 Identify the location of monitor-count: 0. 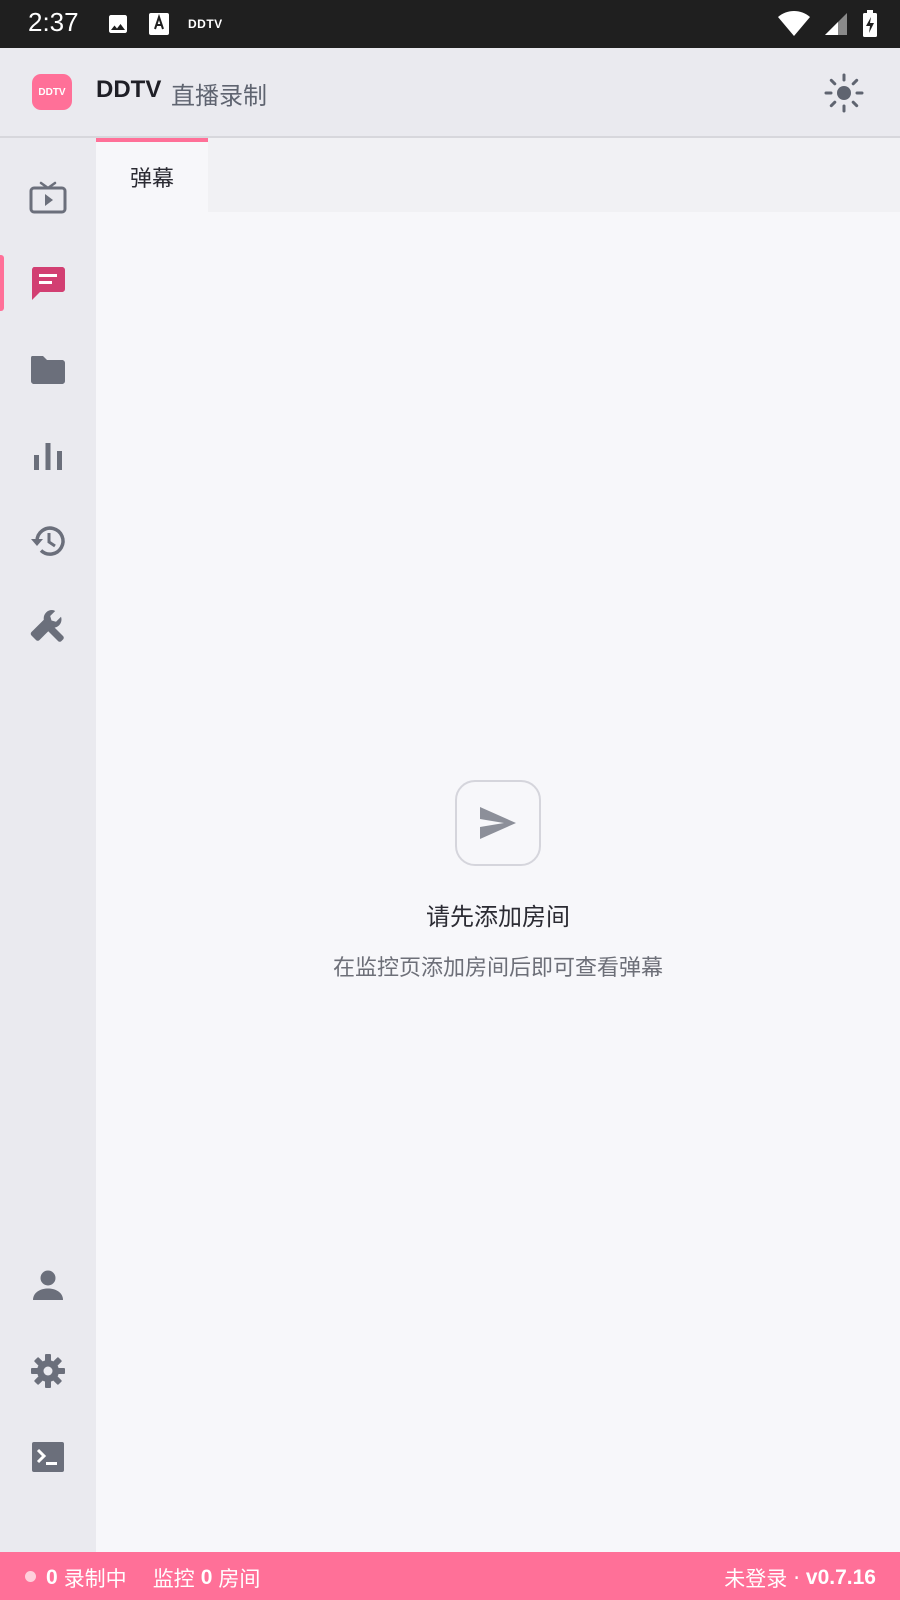
(206, 1577).